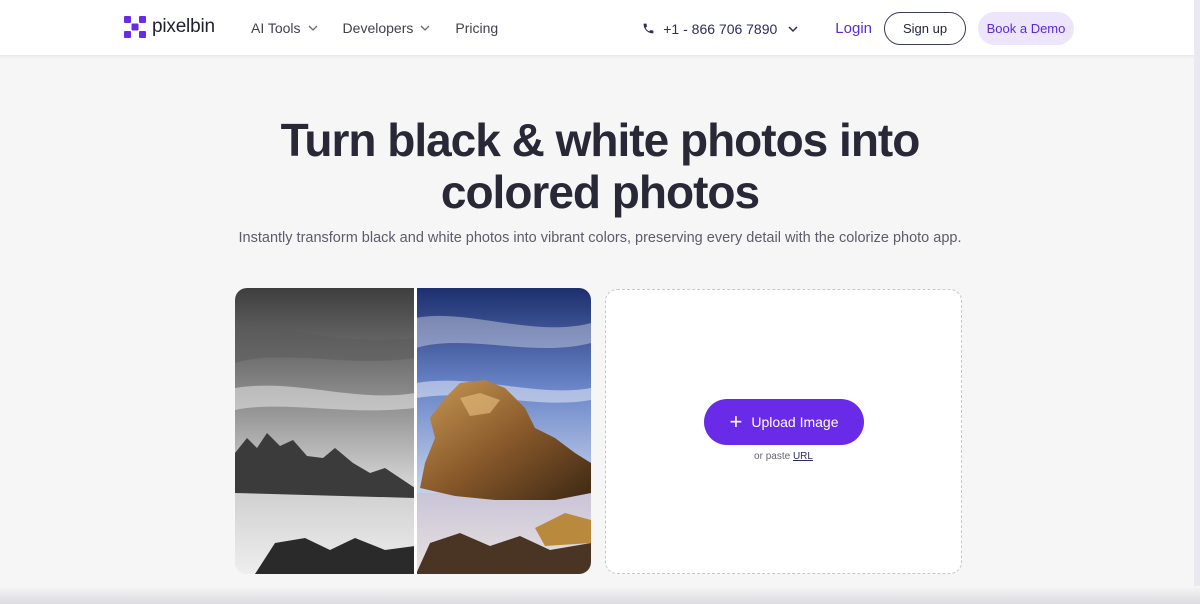  What do you see at coordinates (803, 456) in the screenshot?
I see `paste-url-link: URL` at bounding box center [803, 456].